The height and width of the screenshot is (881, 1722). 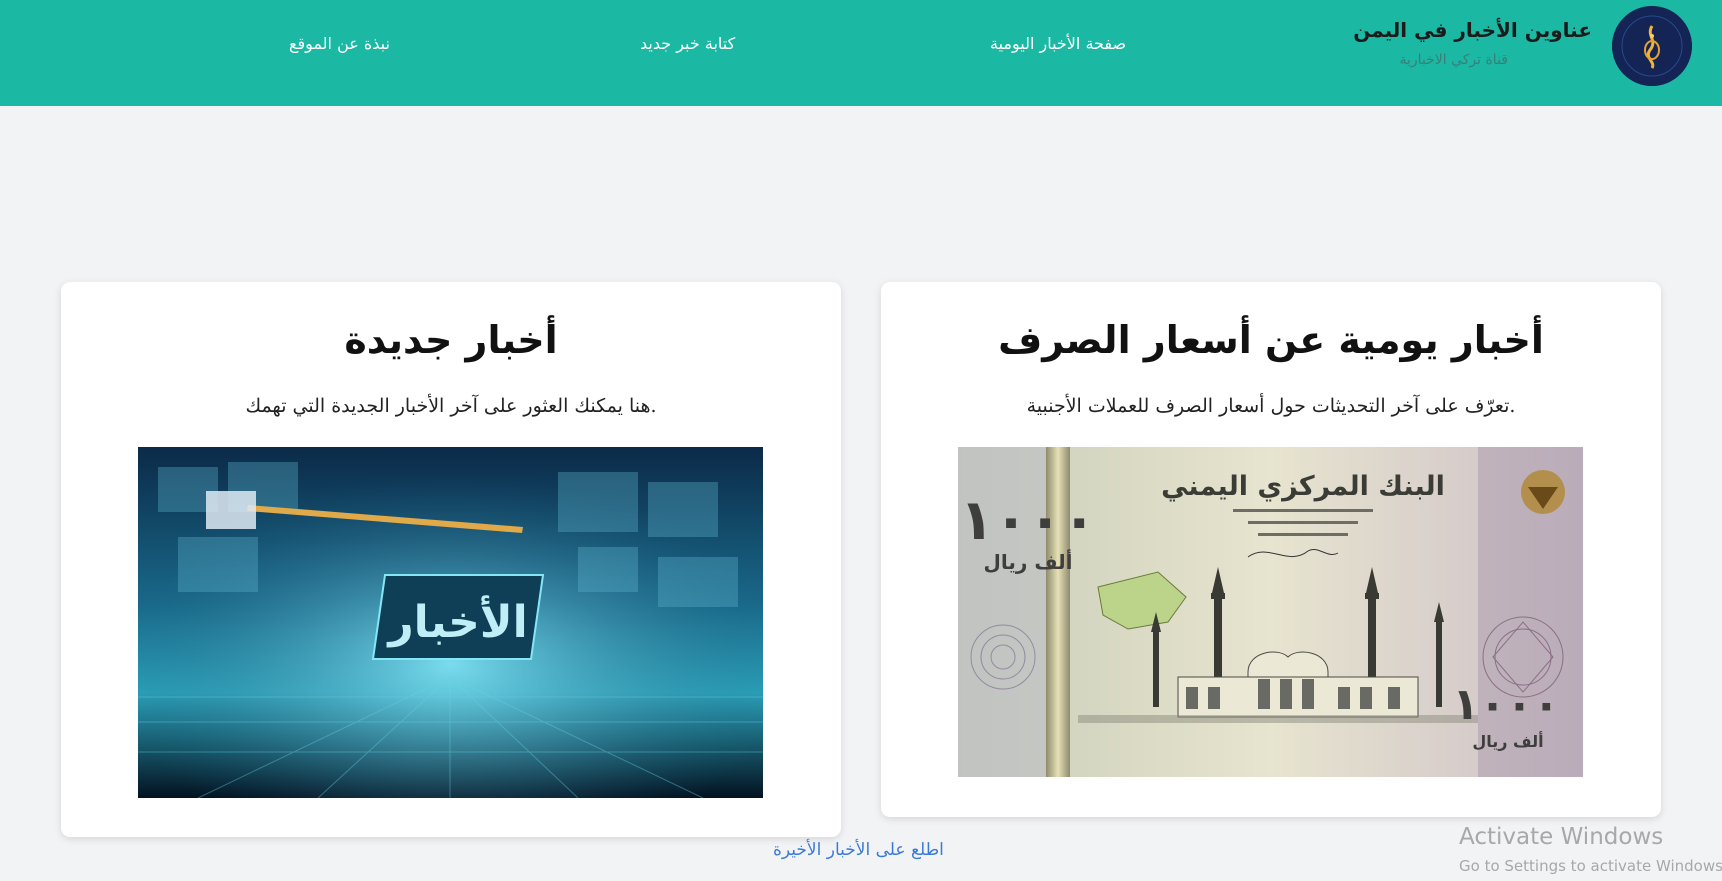 I want to click on brand-subtitle: قناة تركي الاخبارية, so click(x=1453, y=60).